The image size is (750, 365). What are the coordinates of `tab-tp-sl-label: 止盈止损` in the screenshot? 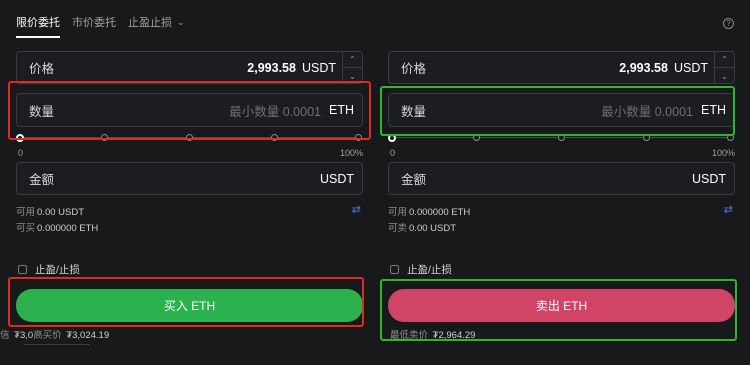 It's located at (150, 23).